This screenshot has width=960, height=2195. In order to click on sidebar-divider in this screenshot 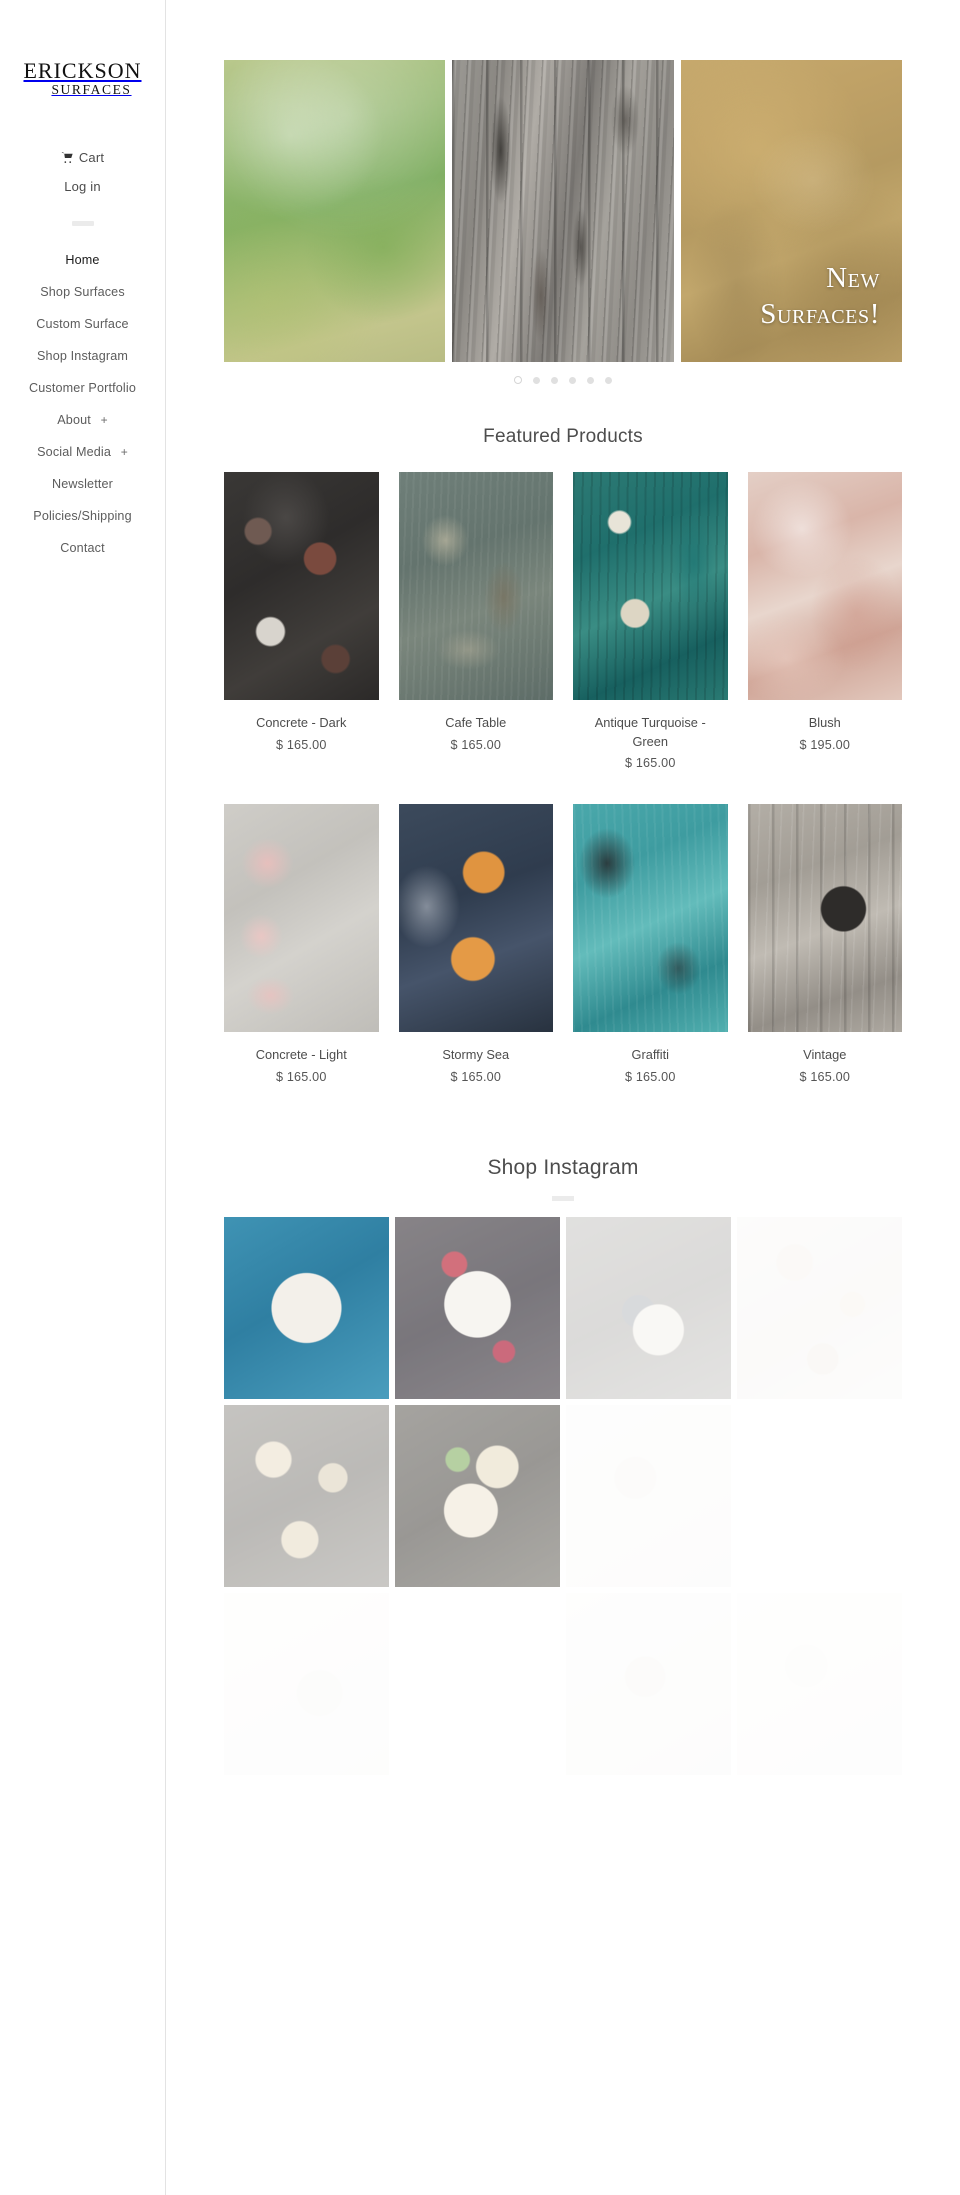, I will do `click(82, 223)`.